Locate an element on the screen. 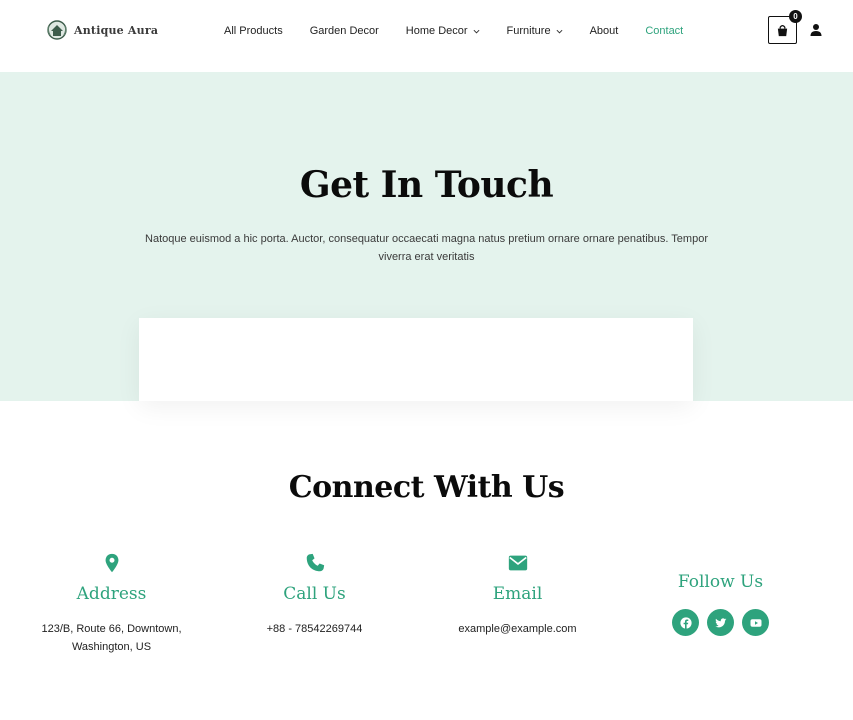 This screenshot has width=853, height=720. nav-label: Home Decor is located at coordinates (436, 31).